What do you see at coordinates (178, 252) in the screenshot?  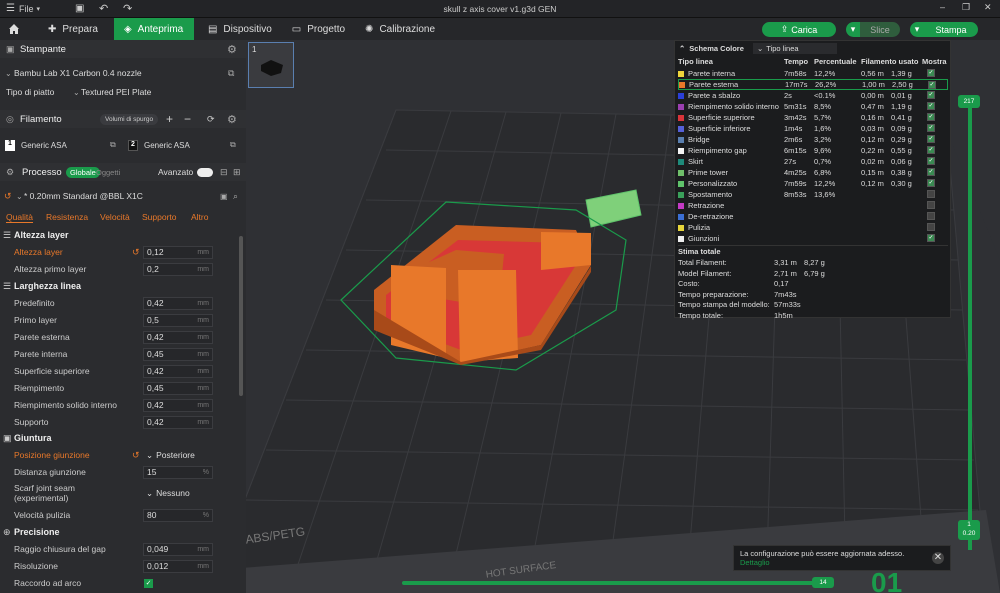 I see `layer-height-input: 0,12 mm` at bounding box center [178, 252].